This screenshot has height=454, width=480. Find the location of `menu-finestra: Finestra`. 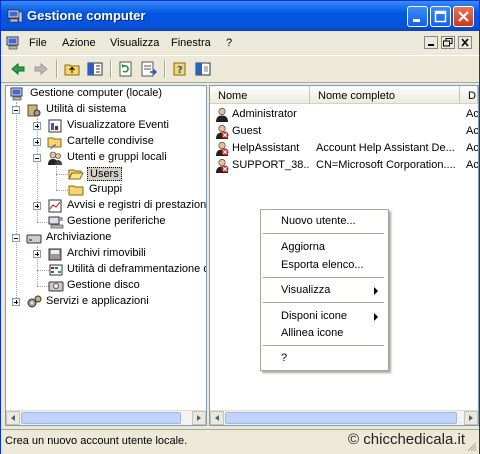

menu-finestra: Finestra is located at coordinates (191, 43).